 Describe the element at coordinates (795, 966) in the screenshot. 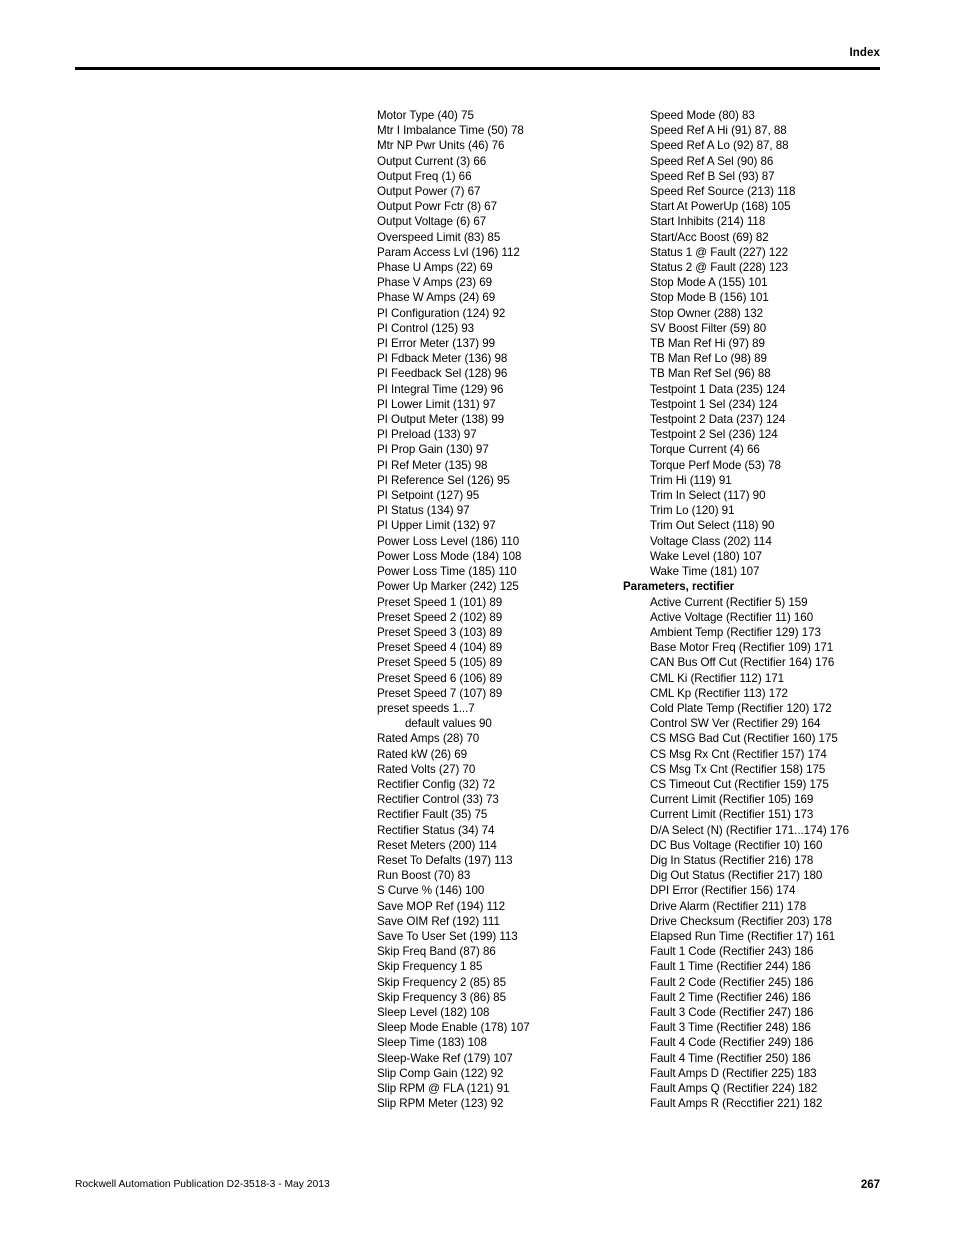

I see `index-entry: Fault 1 Time (Rectifier 244) 186` at that location.